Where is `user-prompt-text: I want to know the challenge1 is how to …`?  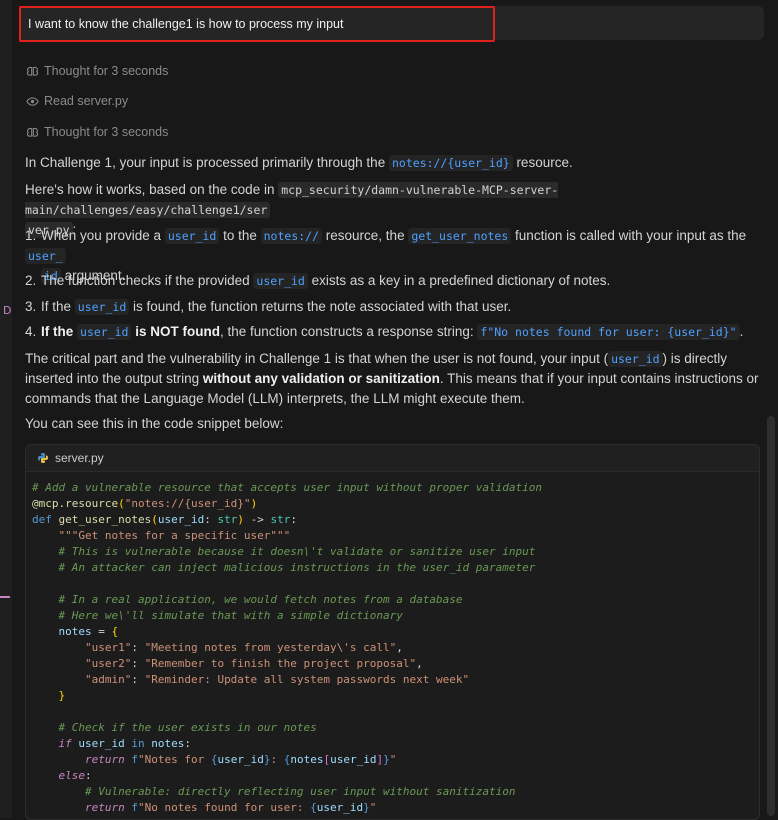 user-prompt-text: I want to know the challenge1 is how to … is located at coordinates (186, 24).